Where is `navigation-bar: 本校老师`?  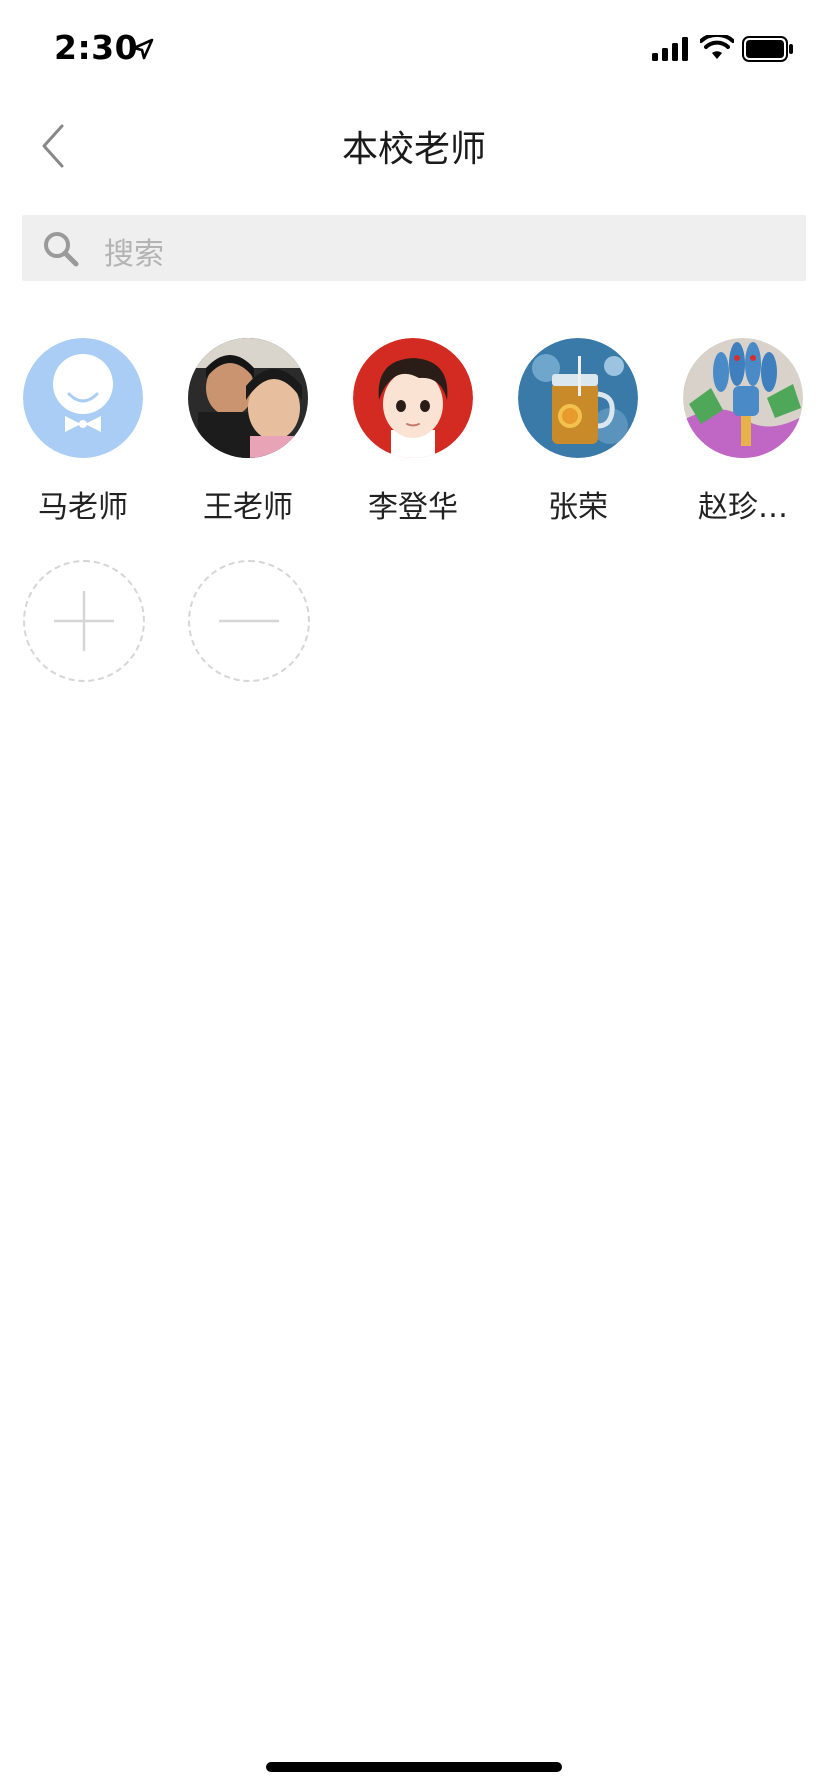
navigation-bar: 本校老师 is located at coordinates (414, 144).